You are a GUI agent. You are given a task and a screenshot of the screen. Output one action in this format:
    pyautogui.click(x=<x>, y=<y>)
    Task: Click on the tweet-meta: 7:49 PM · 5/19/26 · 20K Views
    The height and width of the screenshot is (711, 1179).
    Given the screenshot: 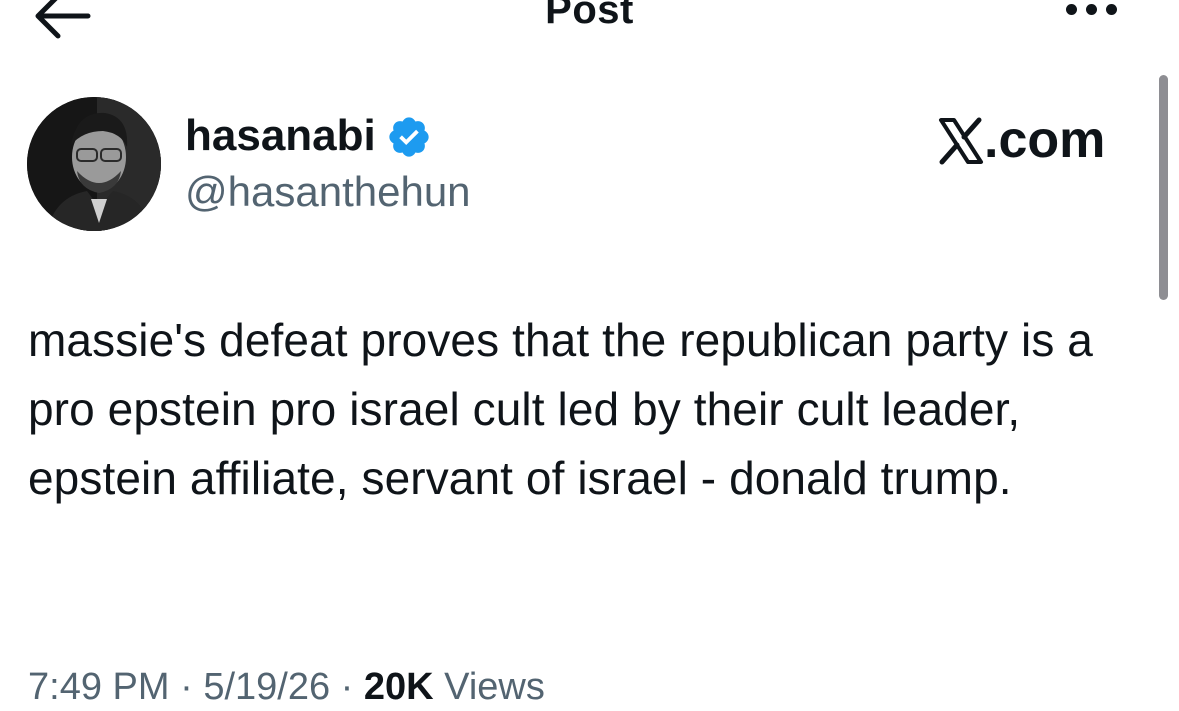 What is the action you would take?
    pyautogui.click(x=286, y=687)
    